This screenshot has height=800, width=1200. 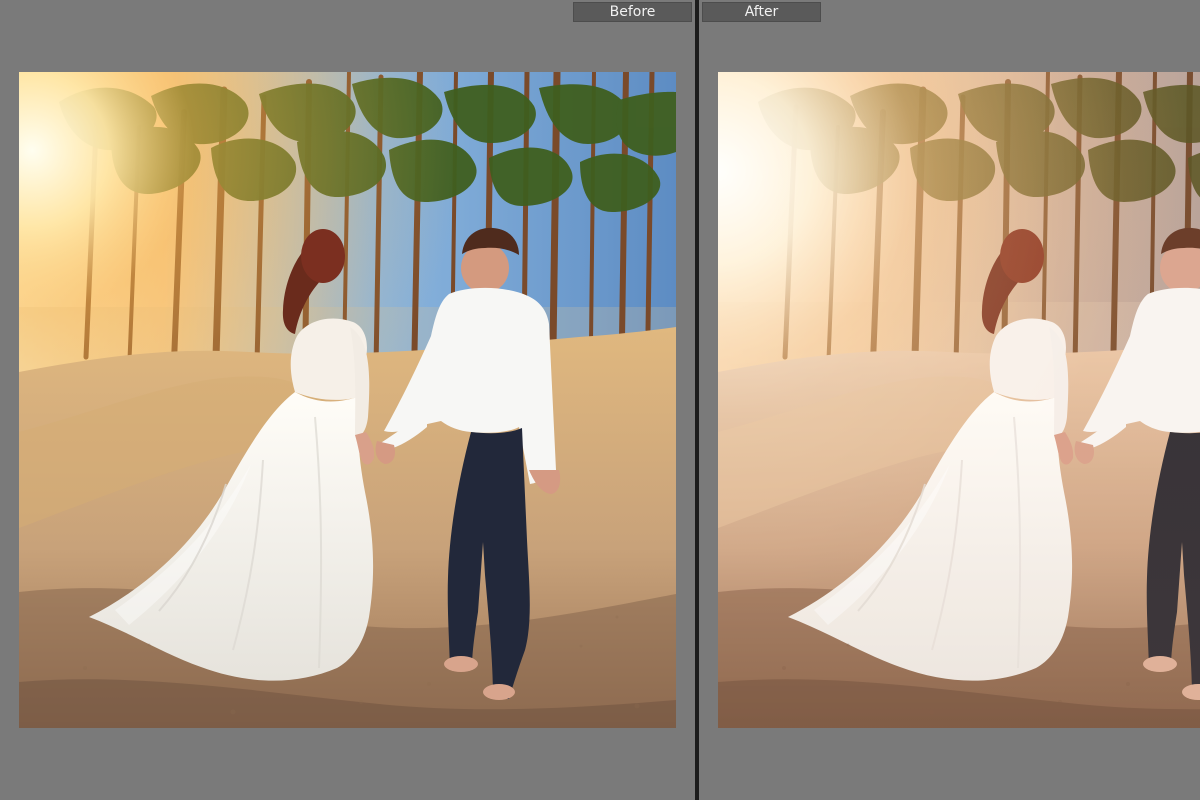 I want to click on before-label: Before, so click(x=632, y=12).